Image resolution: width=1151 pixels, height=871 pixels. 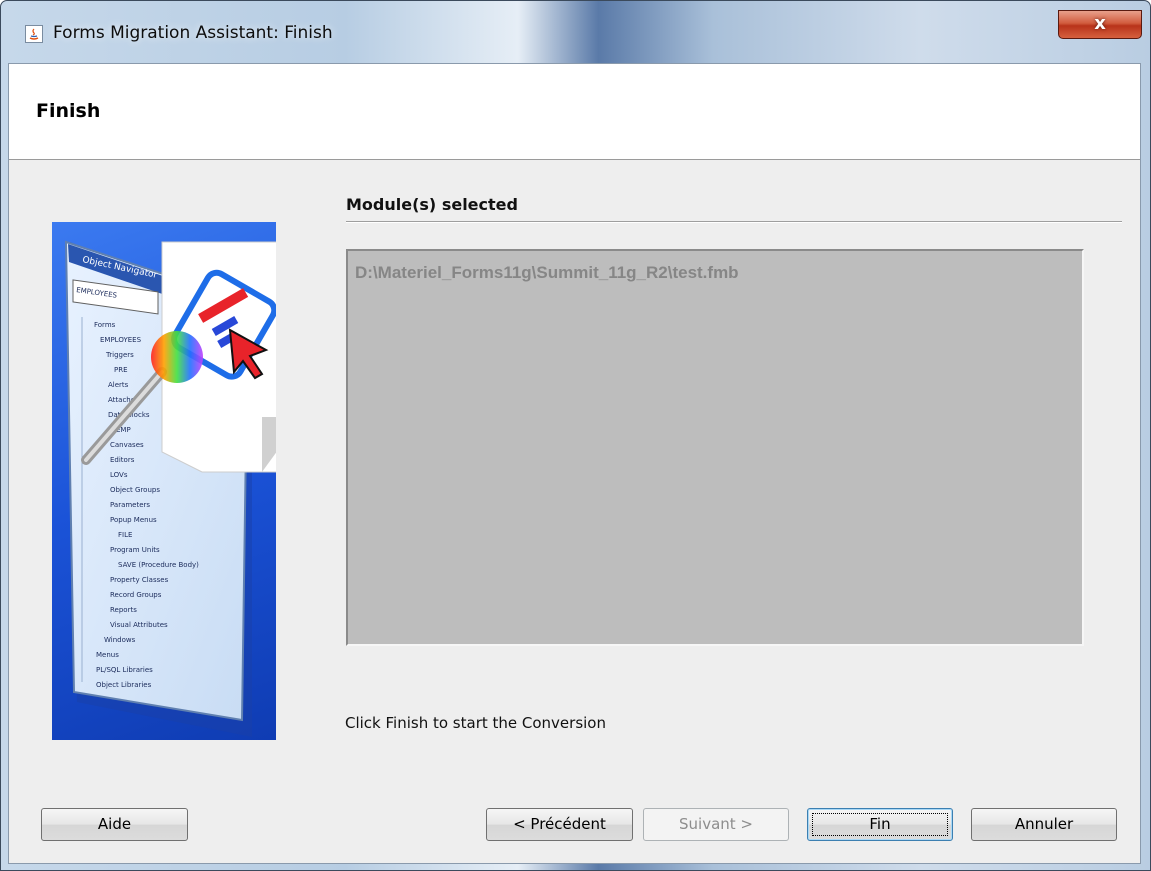 I want to click on tree-item-label: Alerts, so click(x=118, y=385).